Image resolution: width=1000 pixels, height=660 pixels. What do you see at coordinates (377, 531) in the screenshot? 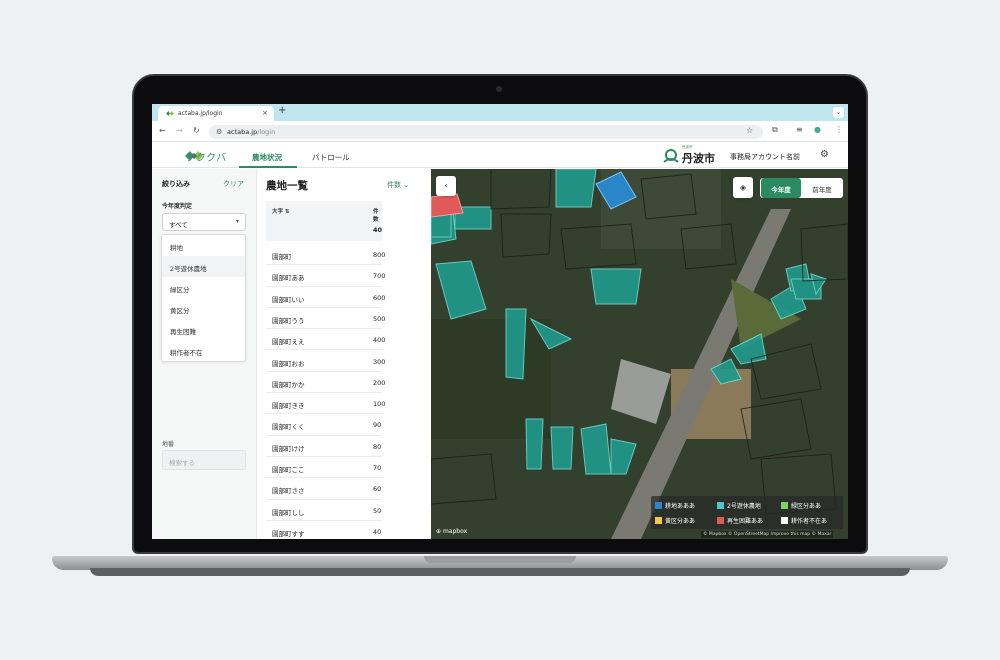
I see `row-count: 40` at bounding box center [377, 531].